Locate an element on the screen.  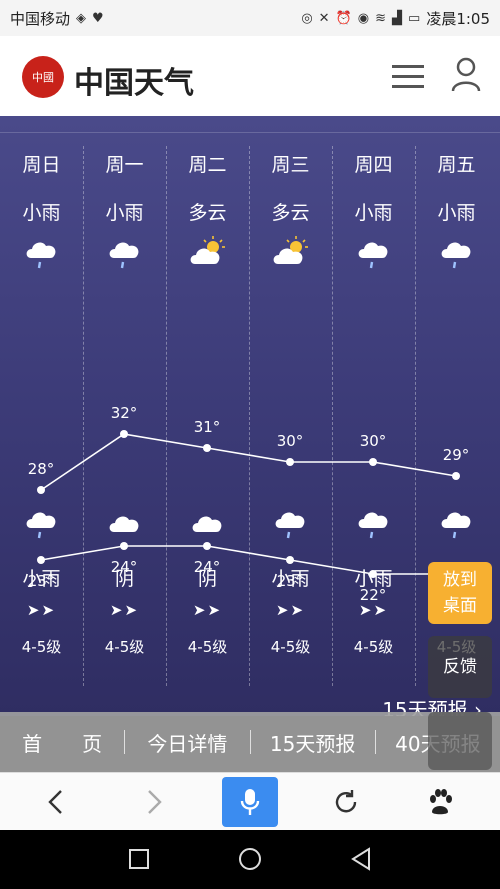
pin-label-1: 放到 is located at coordinates (460, 580).